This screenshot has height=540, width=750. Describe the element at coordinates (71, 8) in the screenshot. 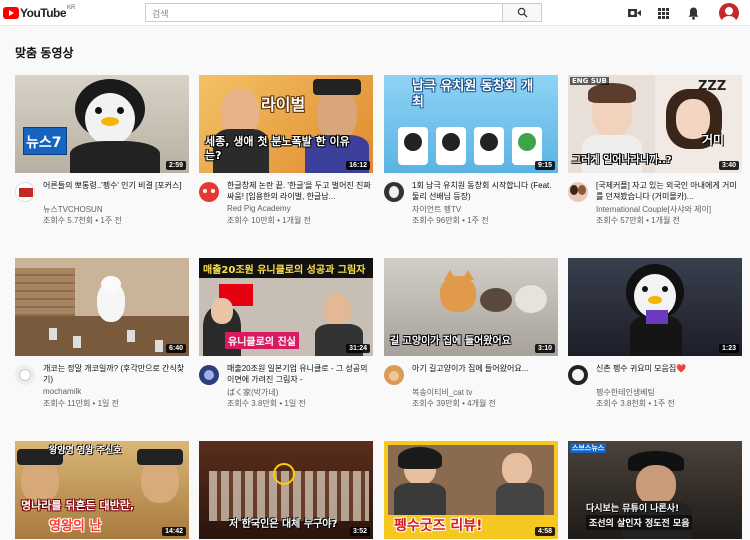

I see `logo-region: KR` at that location.